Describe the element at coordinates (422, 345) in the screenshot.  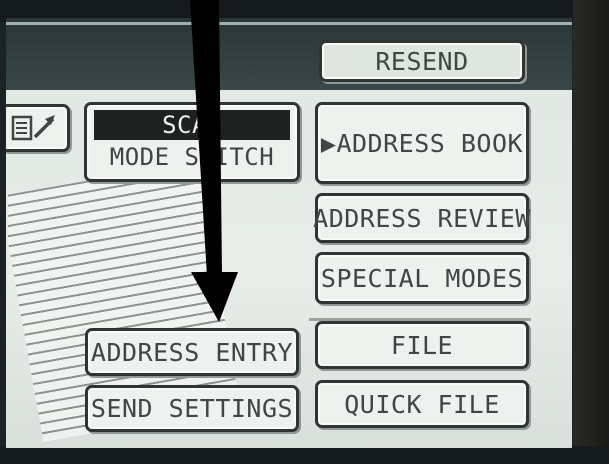
I see `file-button: FILE` at that location.